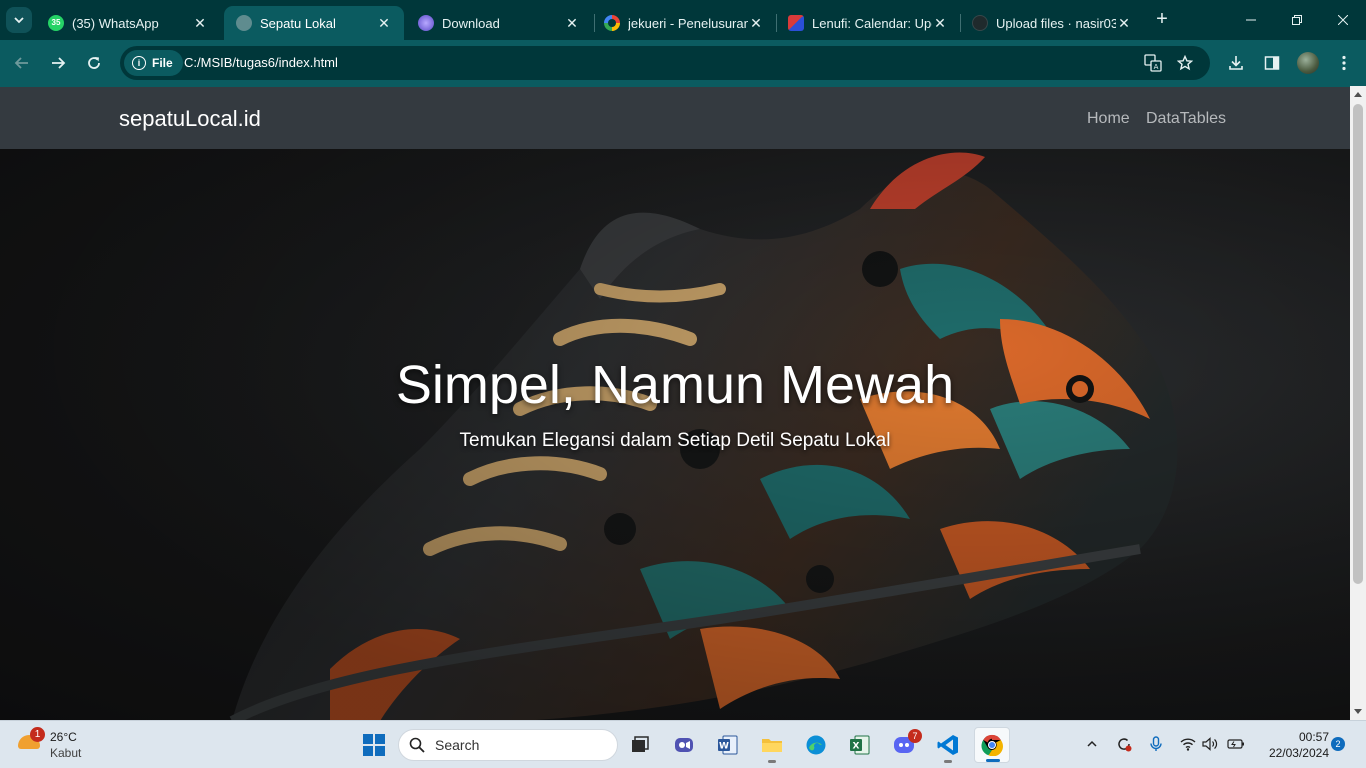 This screenshot has width=1366, height=768. Describe the element at coordinates (37, 734) in the screenshot. I see `weather-alert-badge: 1` at that location.